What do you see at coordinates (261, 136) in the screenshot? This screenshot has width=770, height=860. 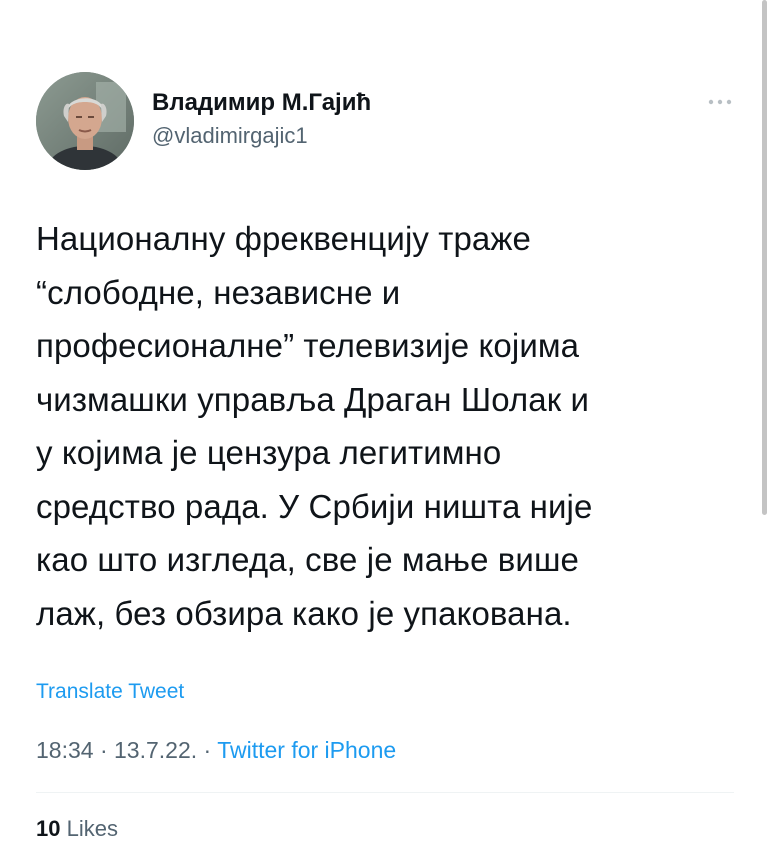 I see `author-handle: @vladimirgajic1` at bounding box center [261, 136].